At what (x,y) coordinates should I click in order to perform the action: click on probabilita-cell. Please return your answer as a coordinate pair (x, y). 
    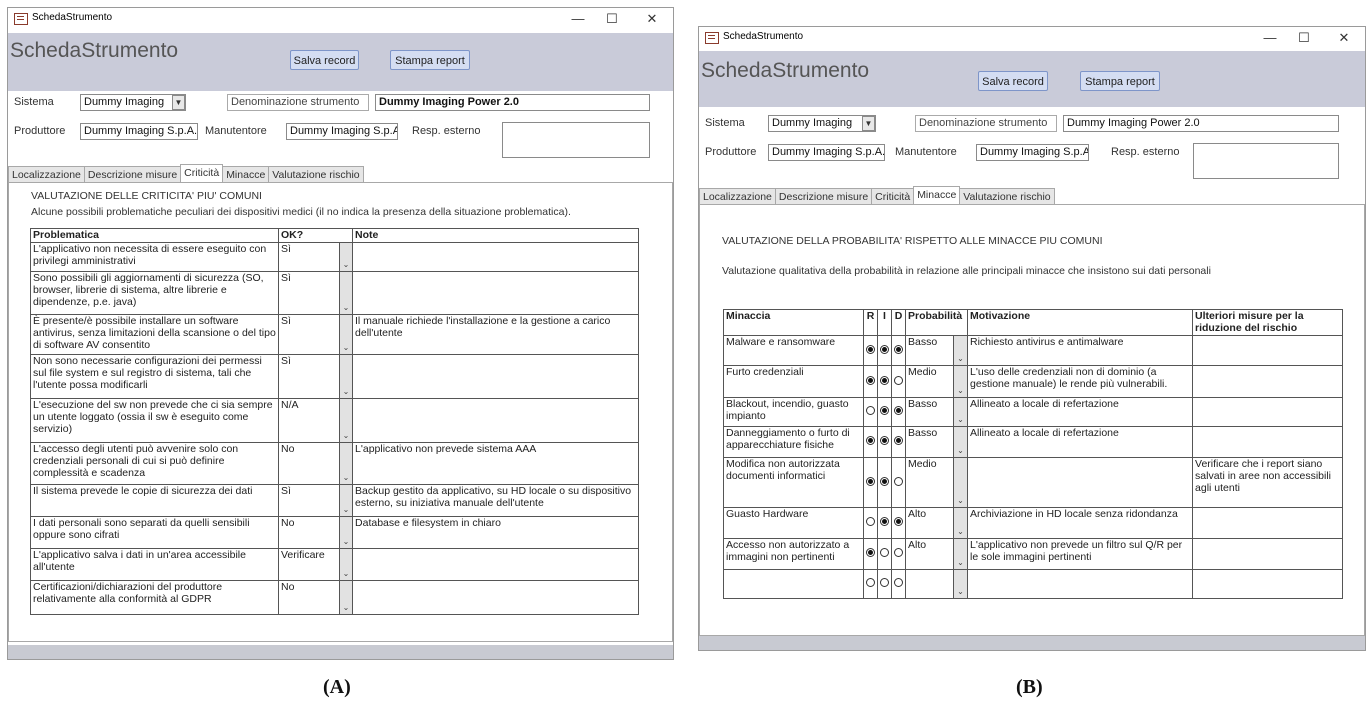
    Looking at the image, I should click on (929, 584).